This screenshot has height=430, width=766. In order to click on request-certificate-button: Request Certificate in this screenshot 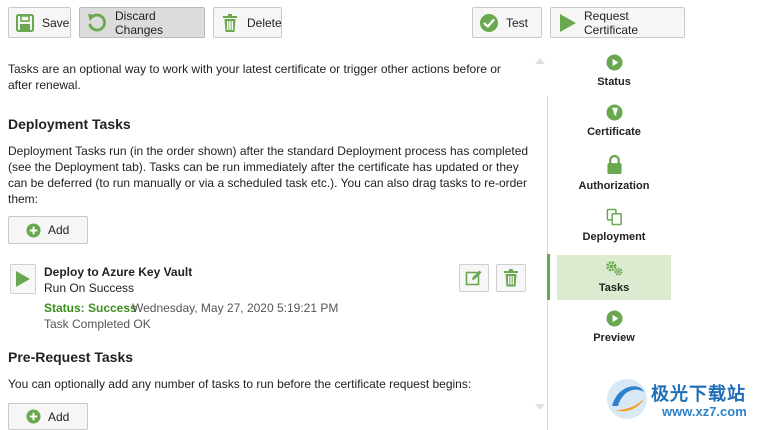, I will do `click(617, 22)`.